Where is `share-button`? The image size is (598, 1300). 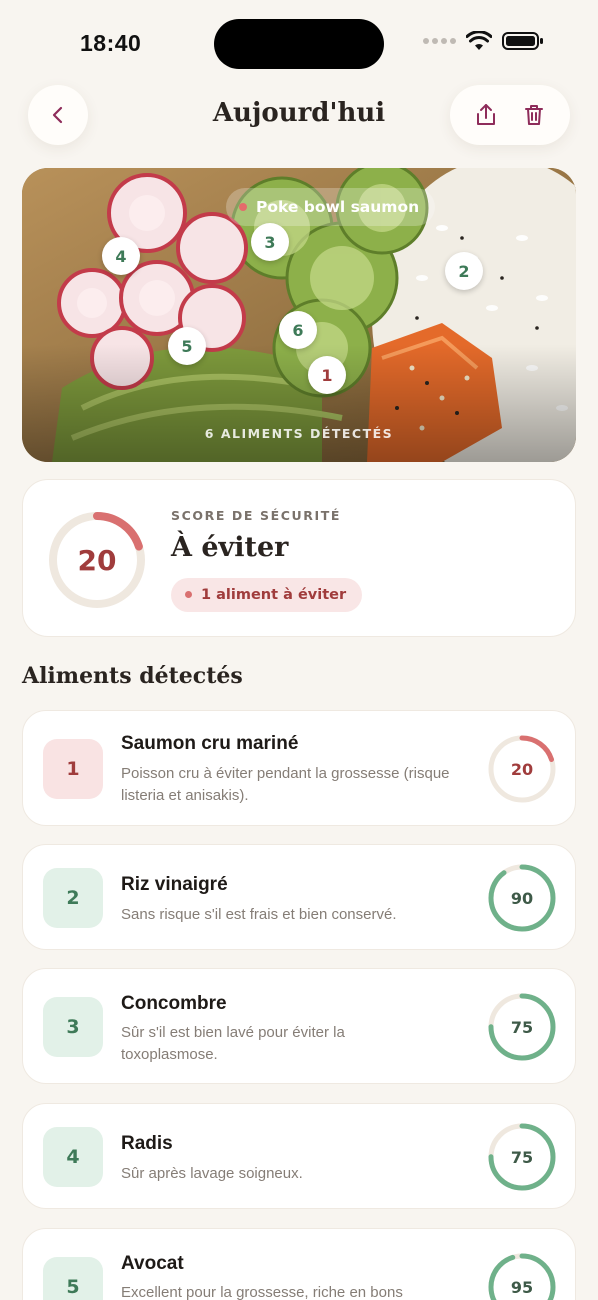 share-button is located at coordinates (486, 115).